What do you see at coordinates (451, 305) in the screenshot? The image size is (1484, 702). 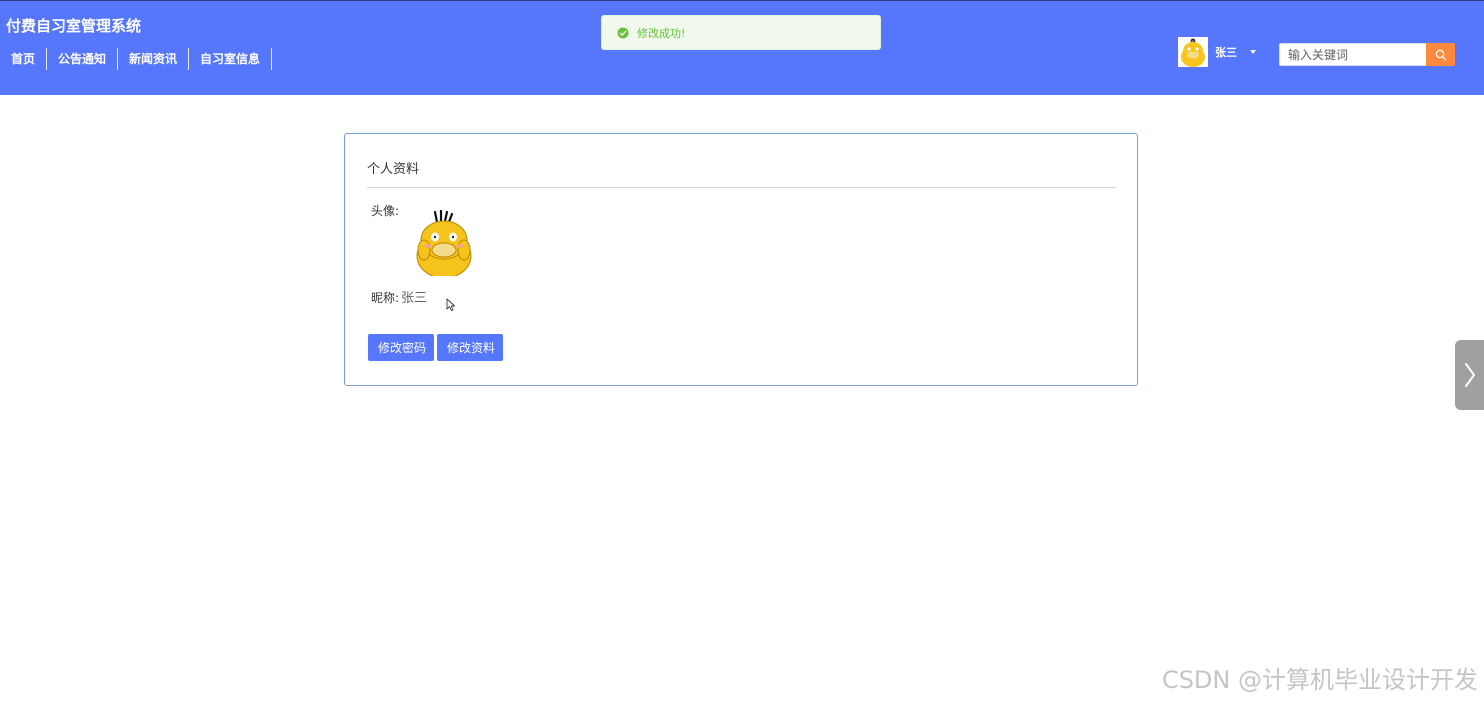 I see `mouse-cursor-icon` at bounding box center [451, 305].